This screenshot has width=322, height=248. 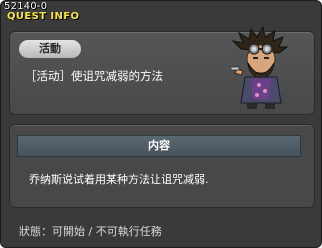 I want to click on quest-category-badge: 活動, so click(x=50, y=49).